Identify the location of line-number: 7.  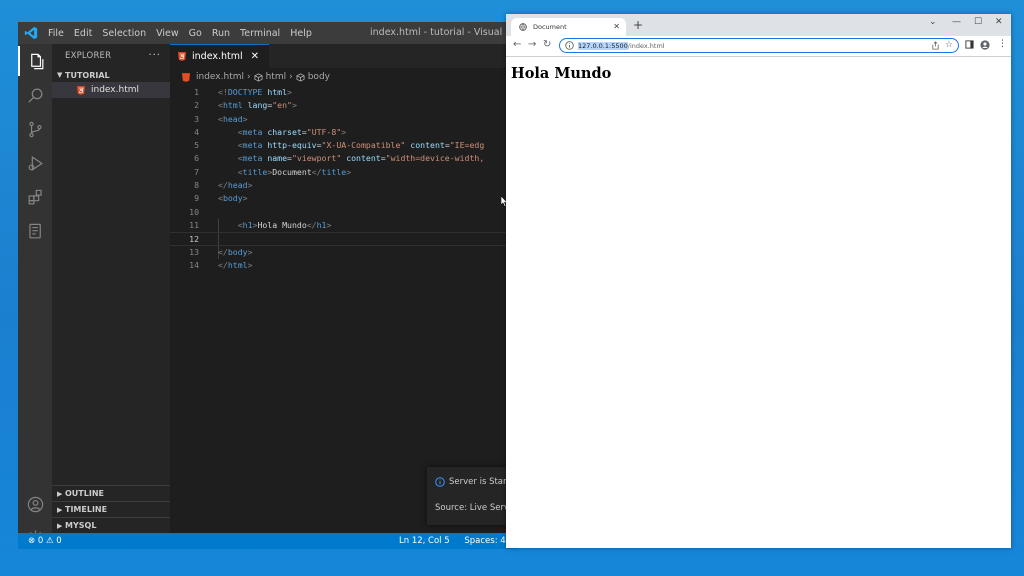
(196, 171).